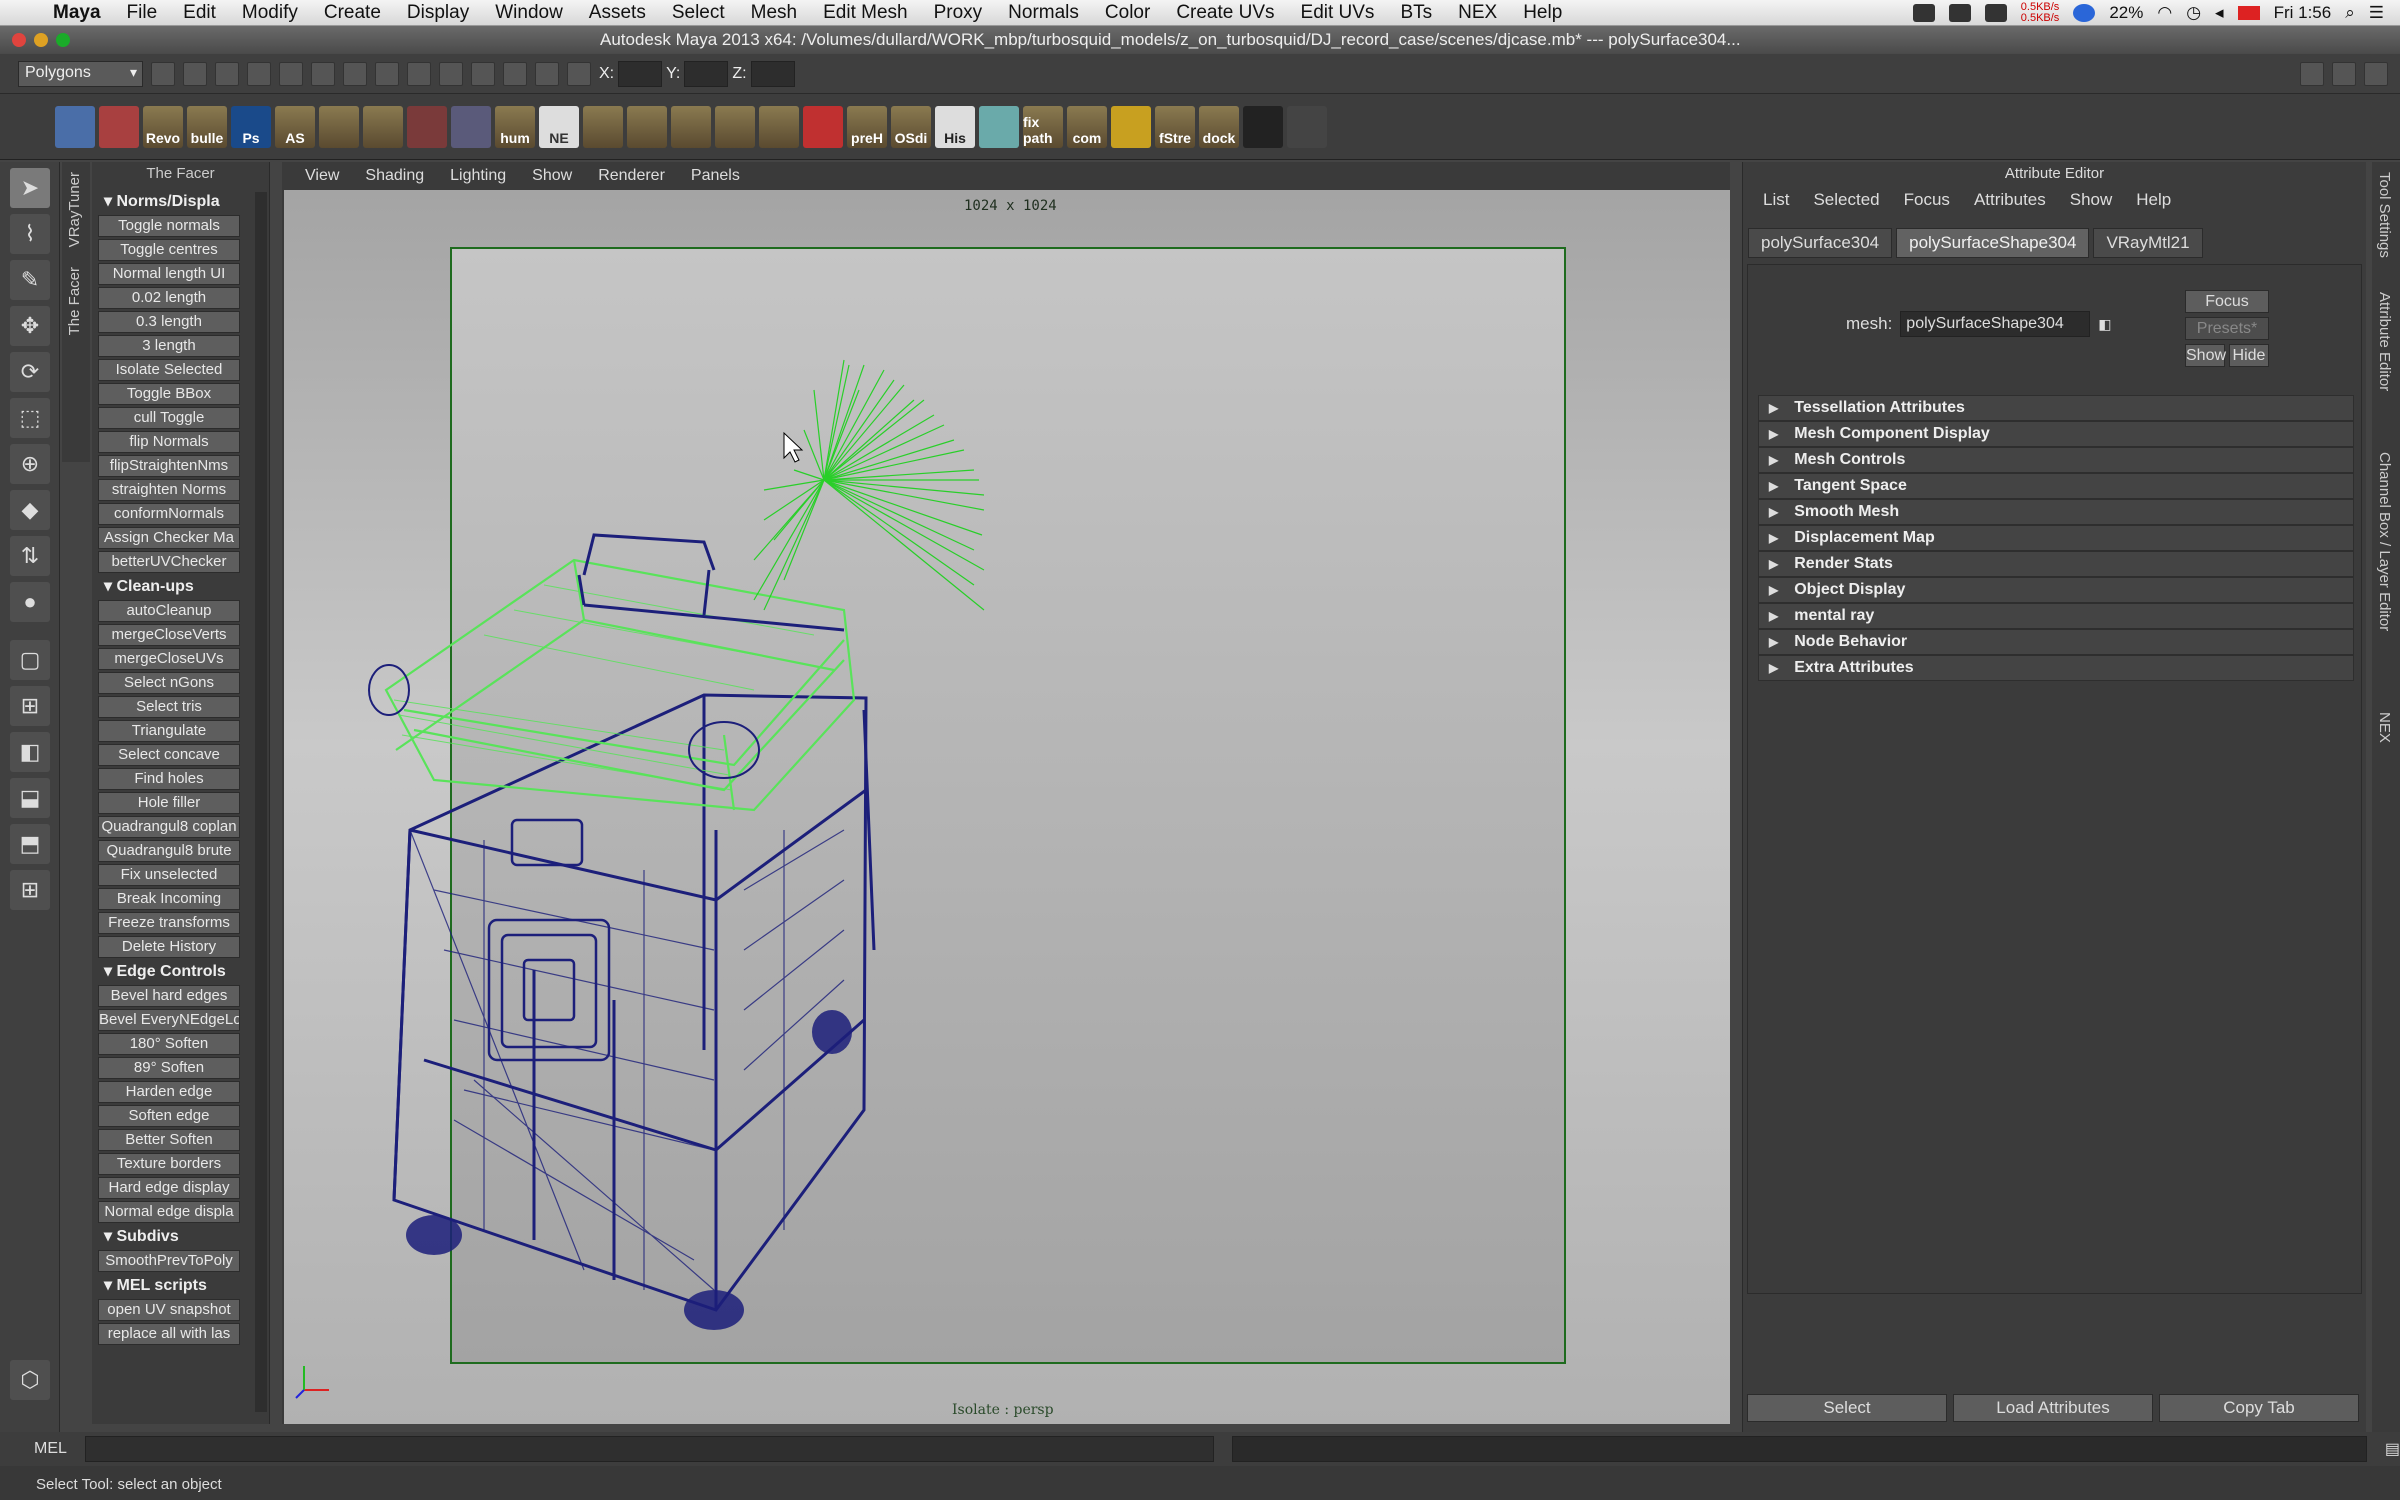 This screenshot has height=1500, width=2400. Describe the element at coordinates (19, 40) in the screenshot. I see `close-window-icon` at that location.